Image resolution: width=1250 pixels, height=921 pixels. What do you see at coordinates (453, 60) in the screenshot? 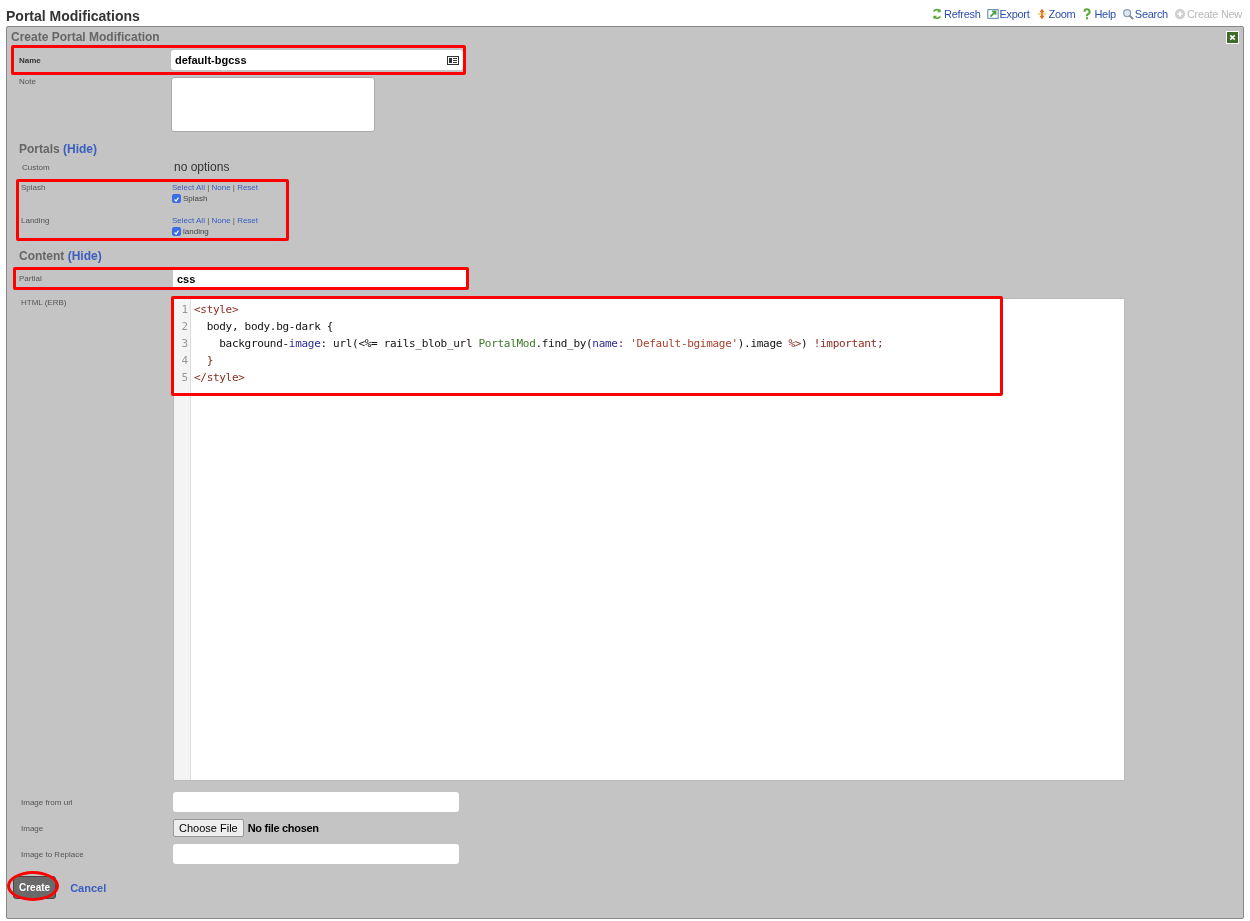
I see `contact-card-icon` at bounding box center [453, 60].